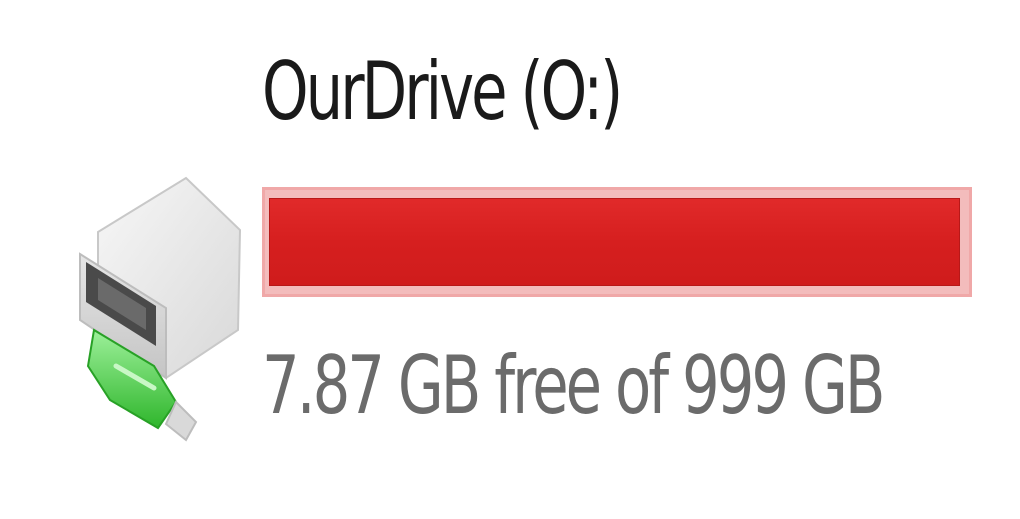 The height and width of the screenshot is (519, 1020). I want to click on storage-usage-fill, so click(614, 242).